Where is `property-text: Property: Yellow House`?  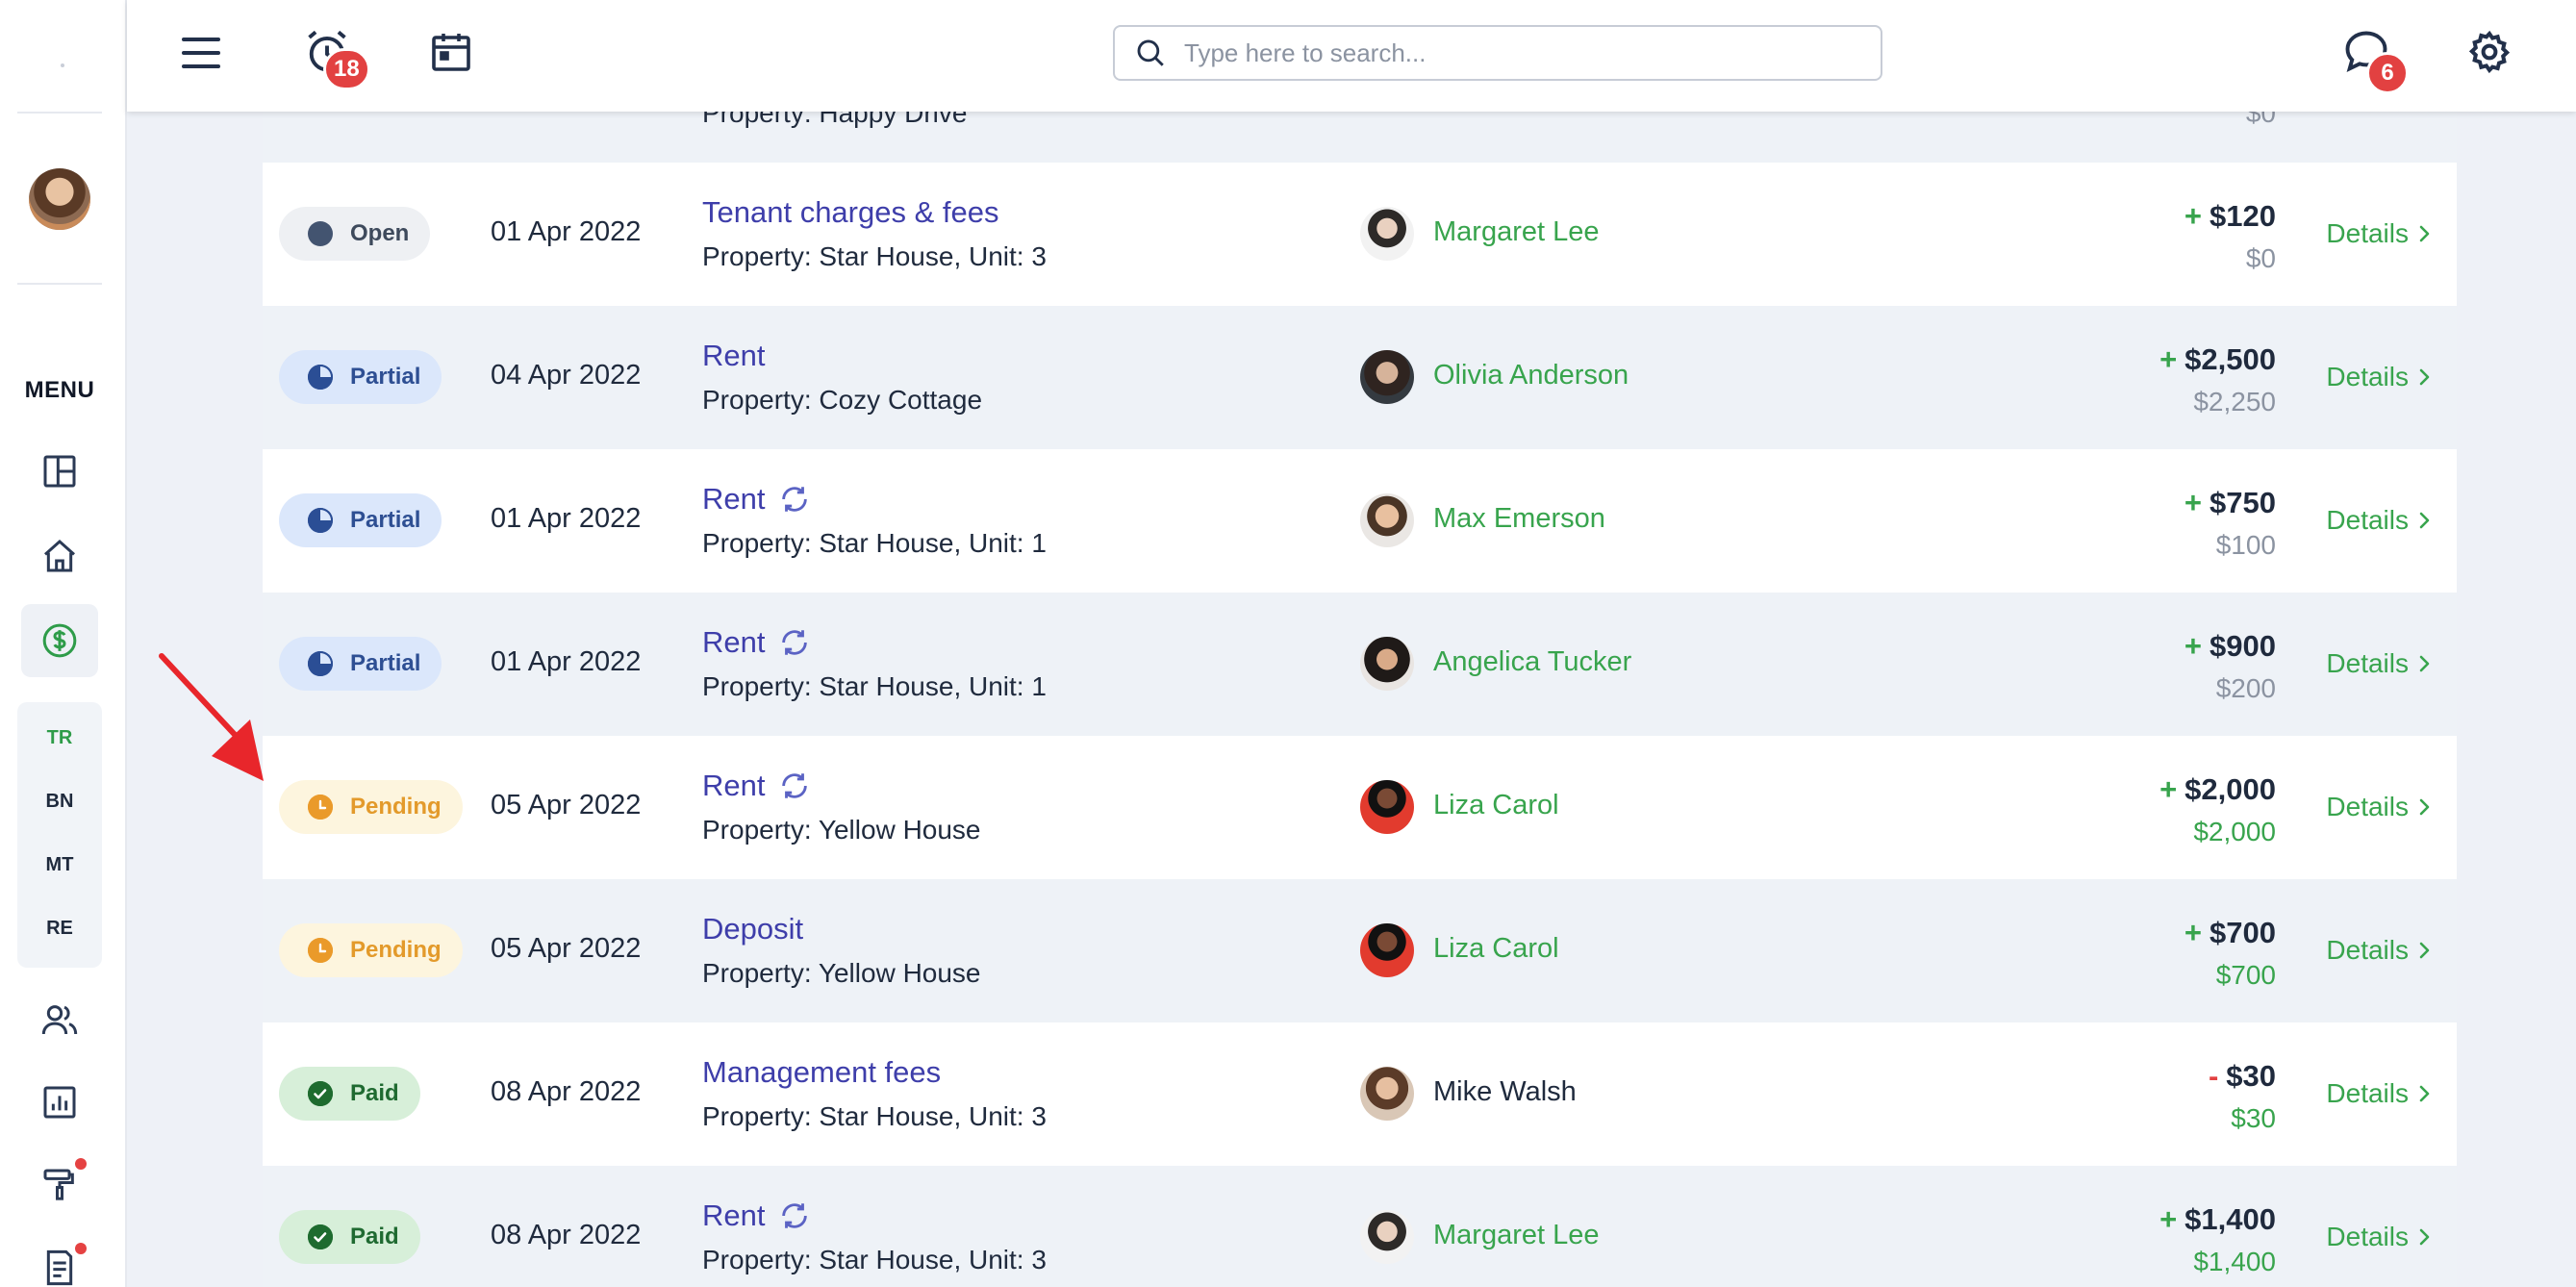 property-text: Property: Yellow House is located at coordinates (841, 830).